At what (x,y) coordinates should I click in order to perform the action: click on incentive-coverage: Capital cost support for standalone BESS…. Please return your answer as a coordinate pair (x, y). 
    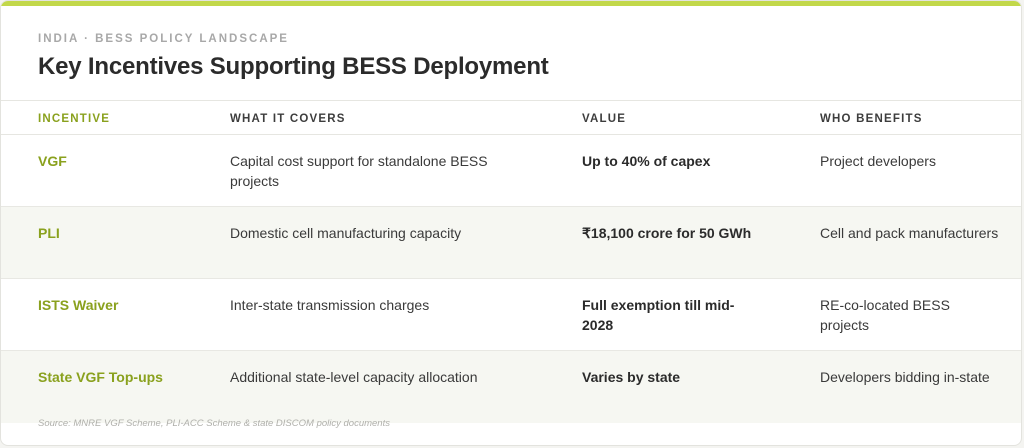
    Looking at the image, I should click on (359, 171).